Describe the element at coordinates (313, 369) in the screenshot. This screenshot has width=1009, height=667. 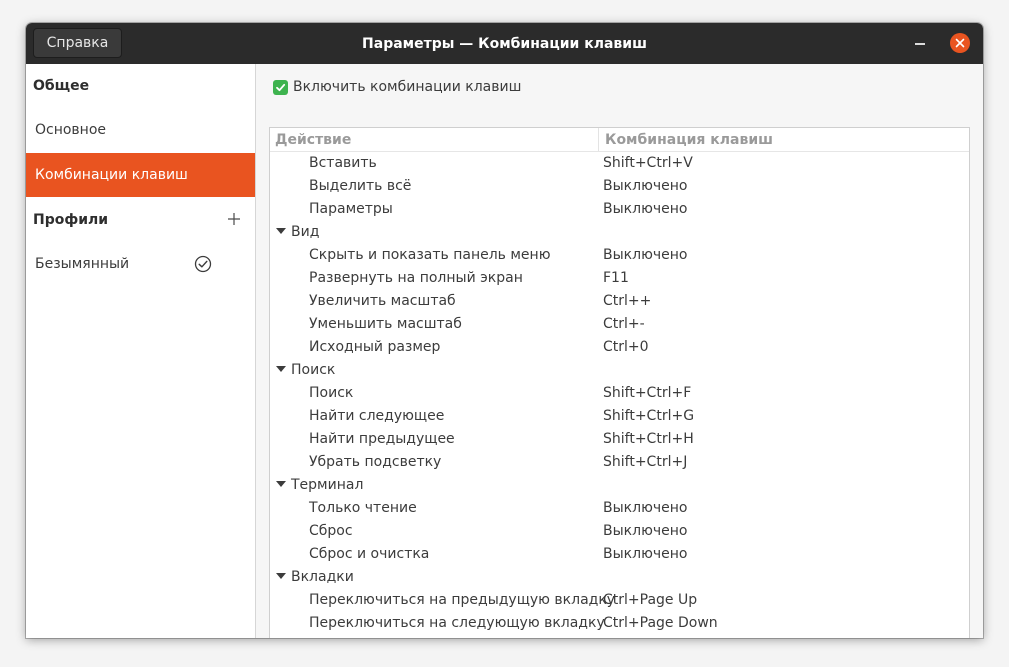
I see `category-label: Поиск` at that location.